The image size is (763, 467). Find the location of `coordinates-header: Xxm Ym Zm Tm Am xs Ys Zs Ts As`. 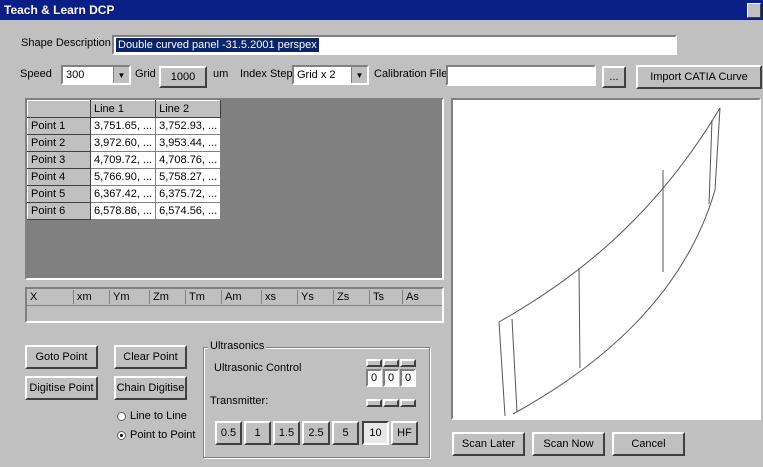

coordinates-header: Xxm Ym Zm Tm Am xs Ys Zs Ts As is located at coordinates (234, 298).